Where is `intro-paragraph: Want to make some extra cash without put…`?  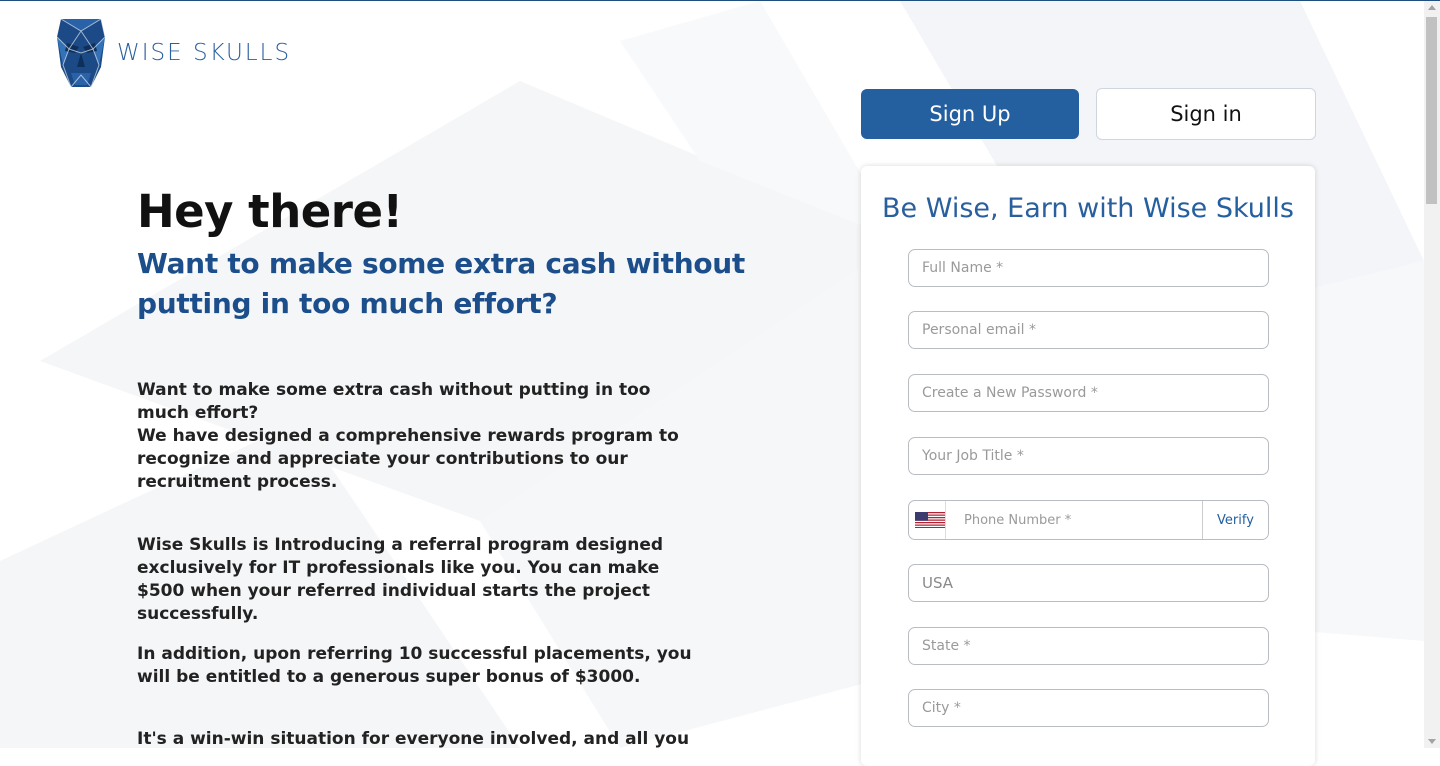 intro-paragraph: Want to make some extra cash without put… is located at coordinates (408, 436).